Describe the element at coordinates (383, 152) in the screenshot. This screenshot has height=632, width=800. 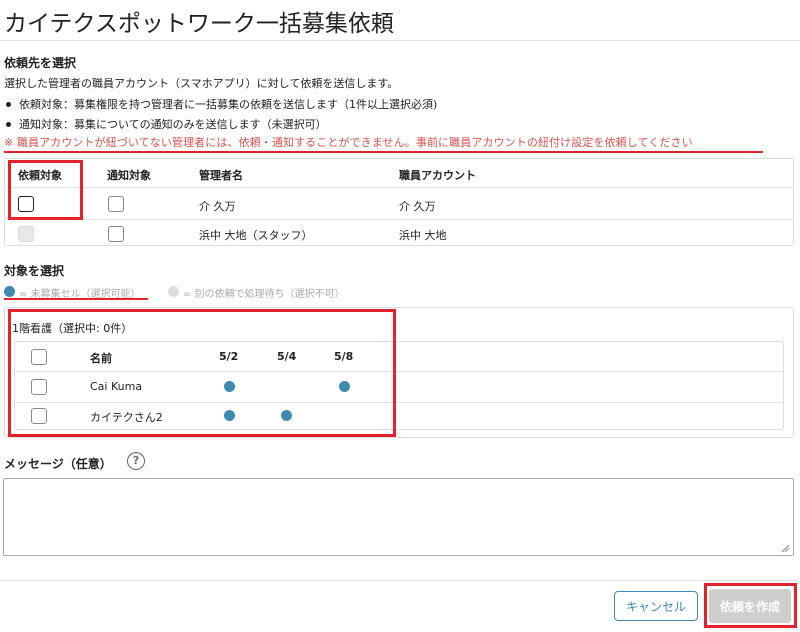
I see `warning-highlight-underline` at that location.